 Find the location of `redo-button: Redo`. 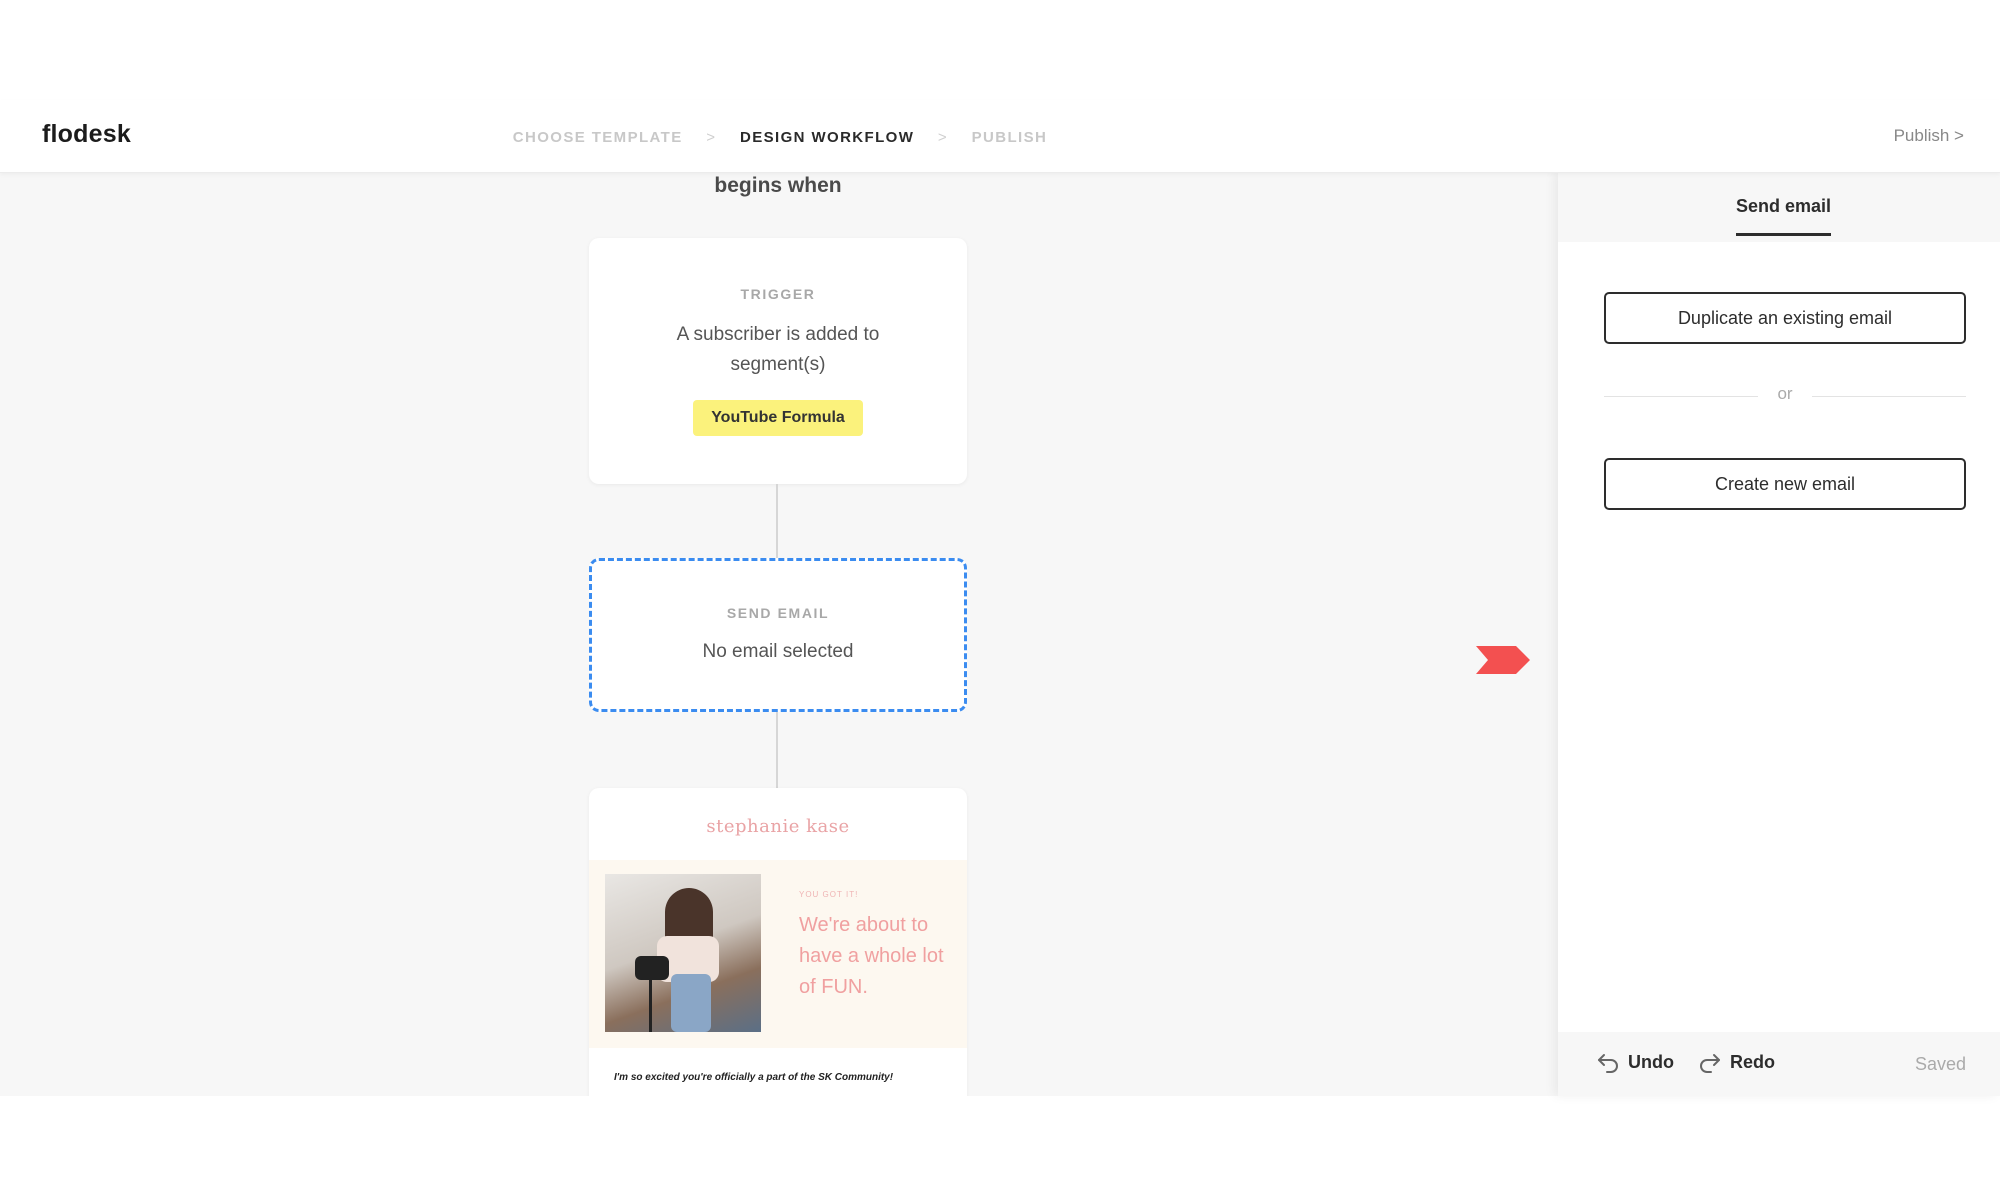

redo-button: Redo is located at coordinates (1736, 1063).